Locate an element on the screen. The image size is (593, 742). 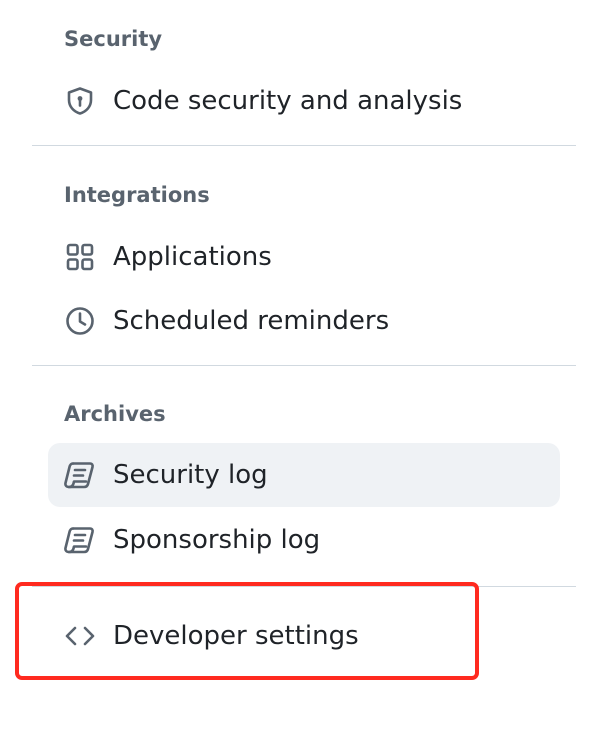
sidebar-item-developer-settings: Developer settings is located at coordinates (304, 636).